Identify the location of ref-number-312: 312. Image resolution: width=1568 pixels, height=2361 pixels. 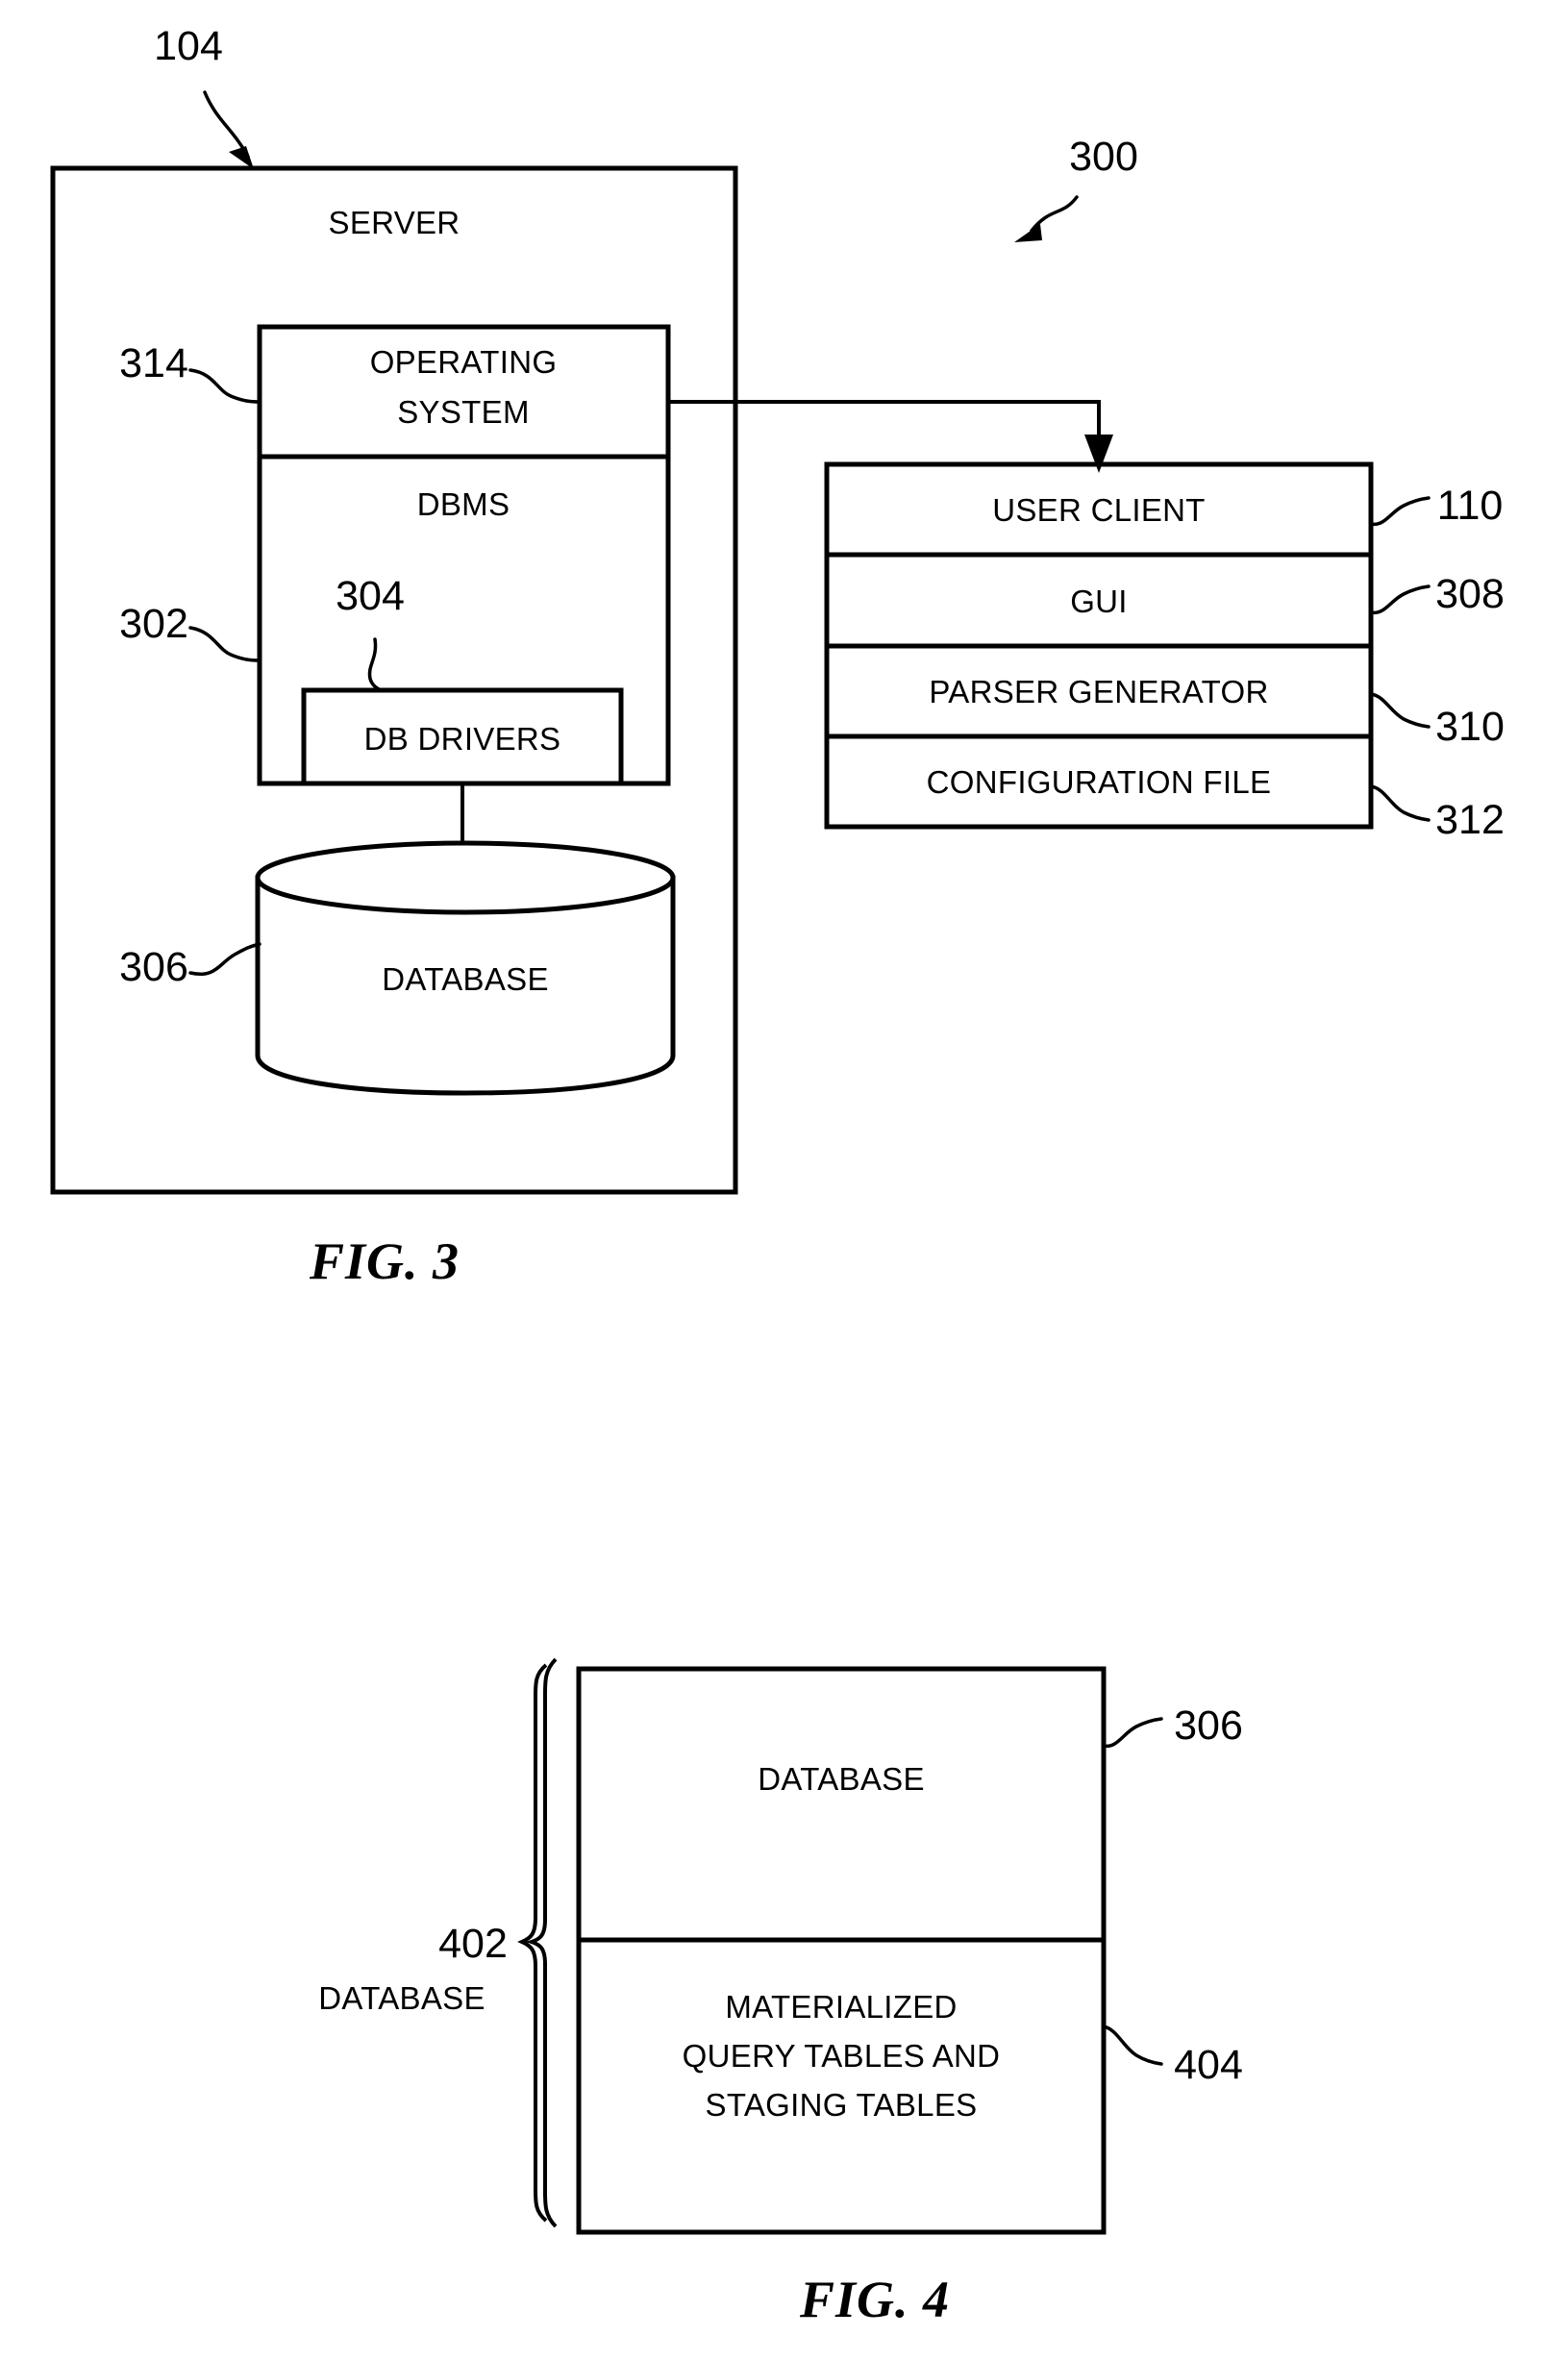
(1470, 820).